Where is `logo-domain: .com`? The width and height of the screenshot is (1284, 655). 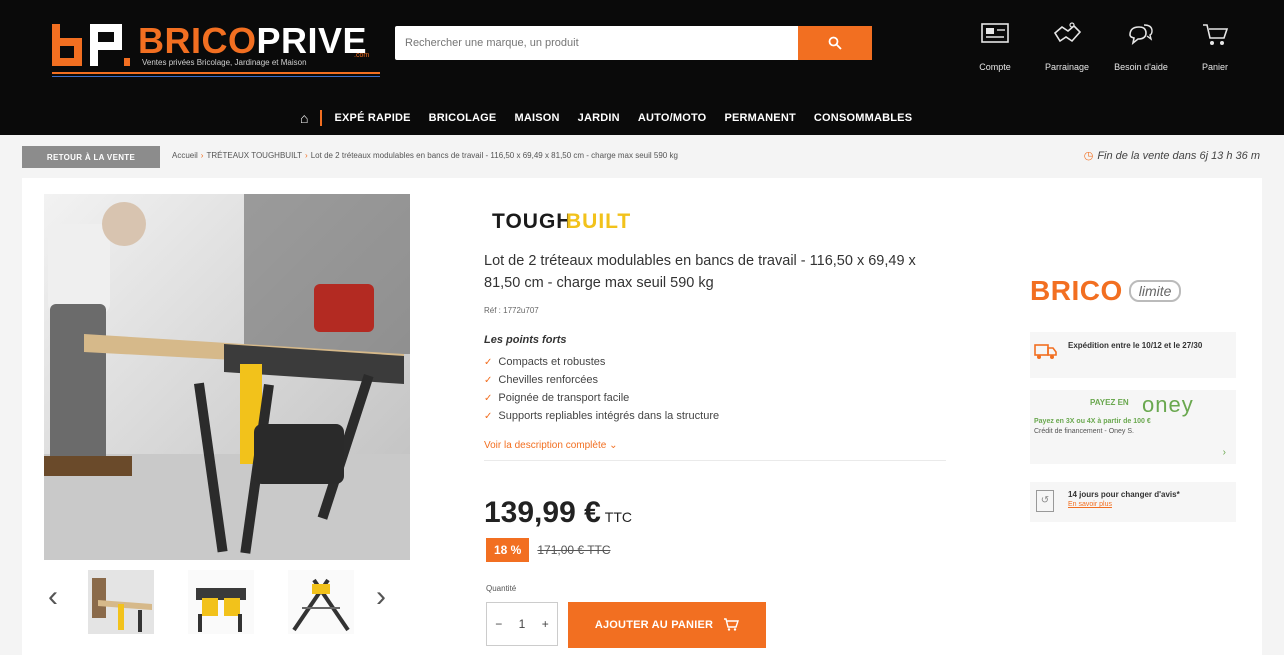 logo-domain: .com is located at coordinates (362, 55).